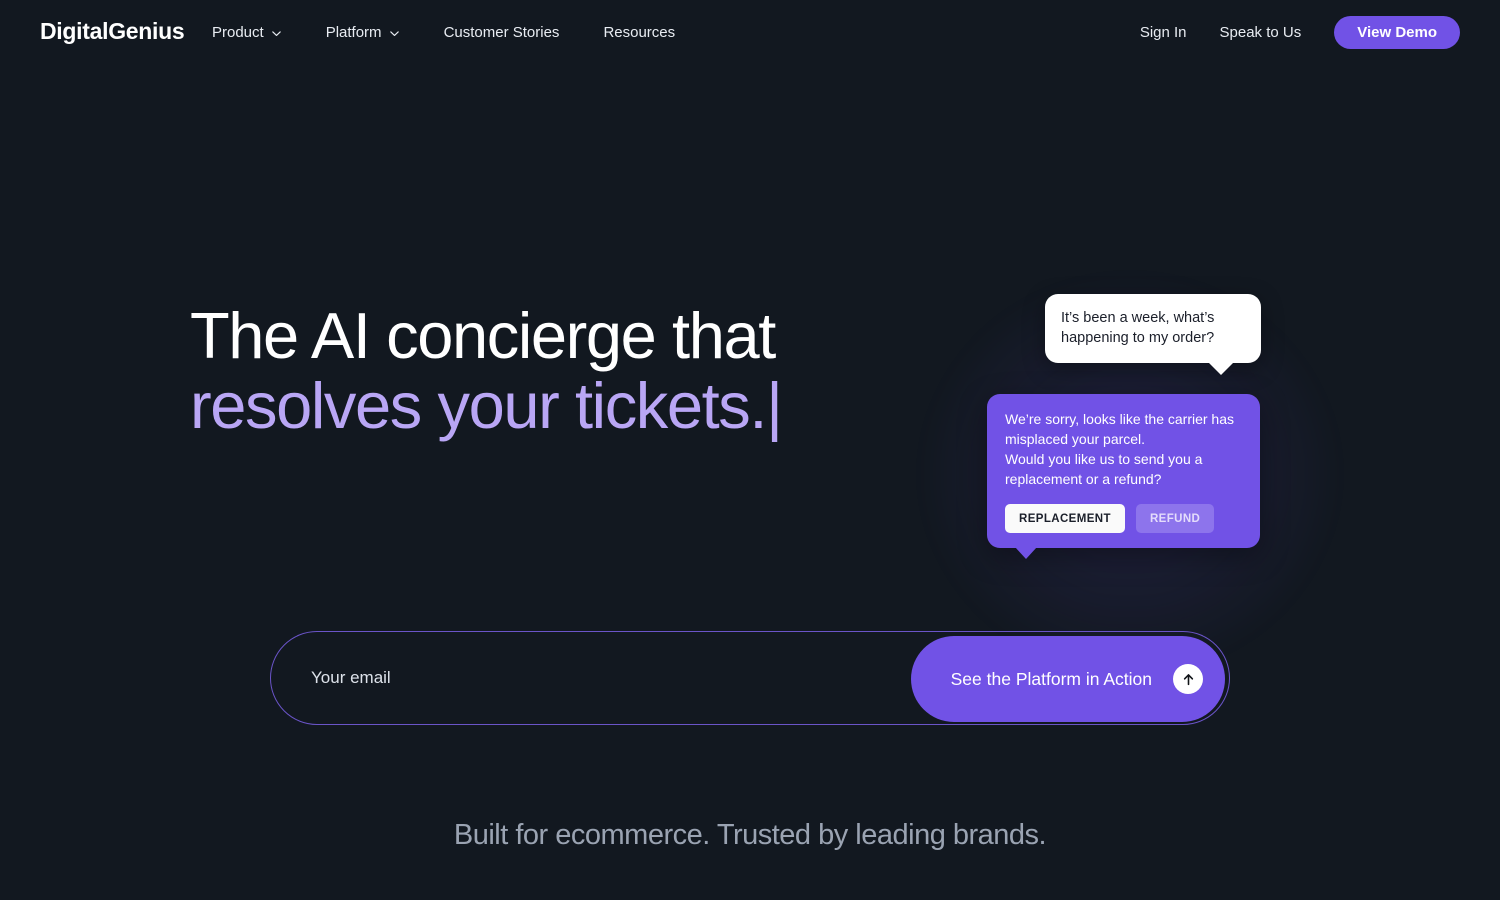  I want to click on nav-actions: Sign In Speak to Us View Demo, so click(1300, 32).